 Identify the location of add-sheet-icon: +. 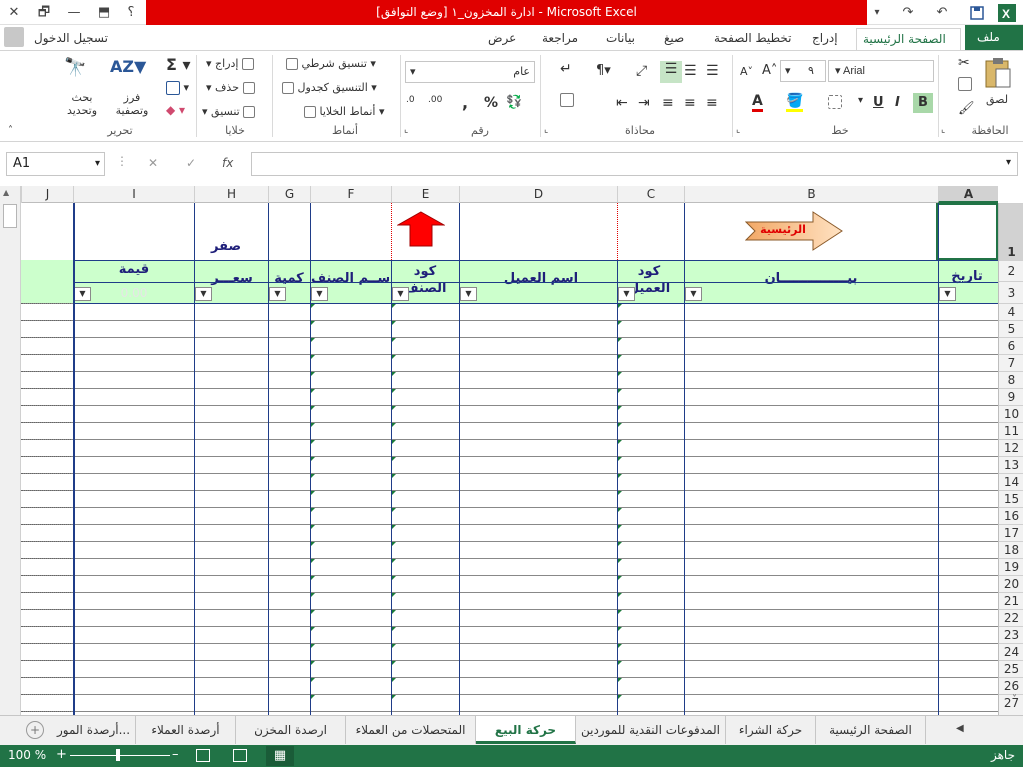
(35, 730).